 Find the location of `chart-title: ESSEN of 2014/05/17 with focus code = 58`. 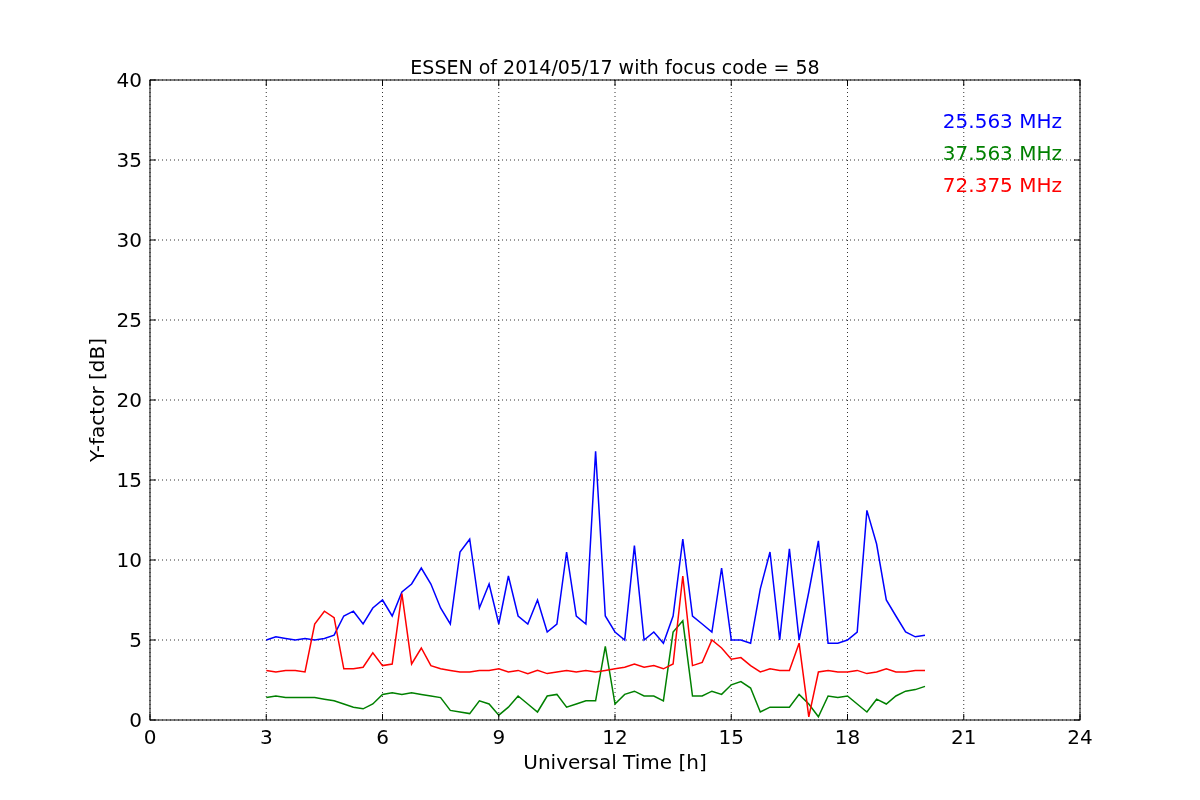

chart-title: ESSEN of 2014/05/17 with focus code = 58 is located at coordinates (615, 67).